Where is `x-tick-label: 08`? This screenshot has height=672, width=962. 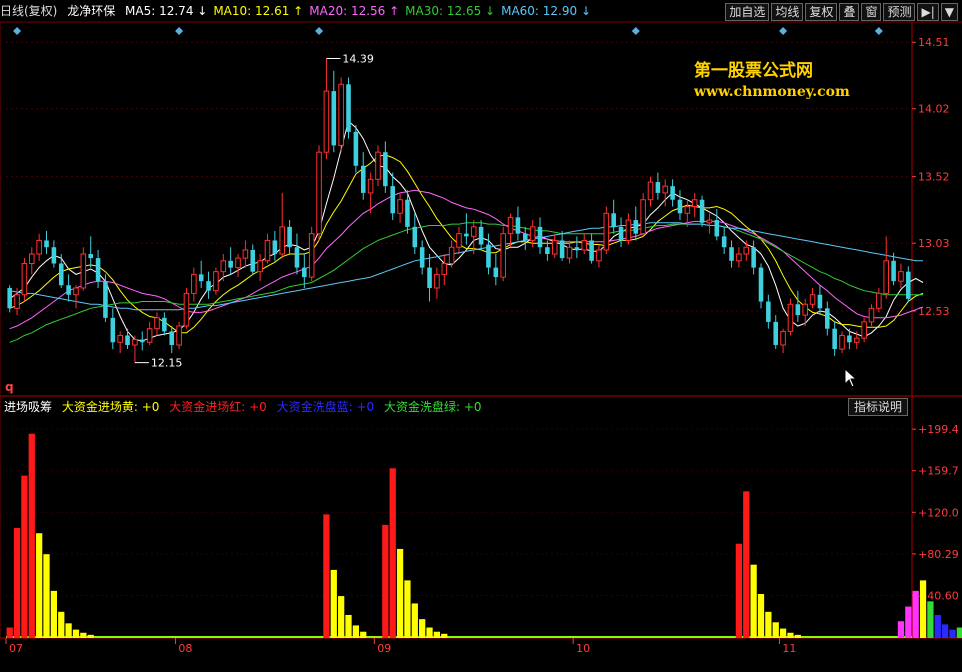 x-tick-label: 08 is located at coordinates (185, 648).